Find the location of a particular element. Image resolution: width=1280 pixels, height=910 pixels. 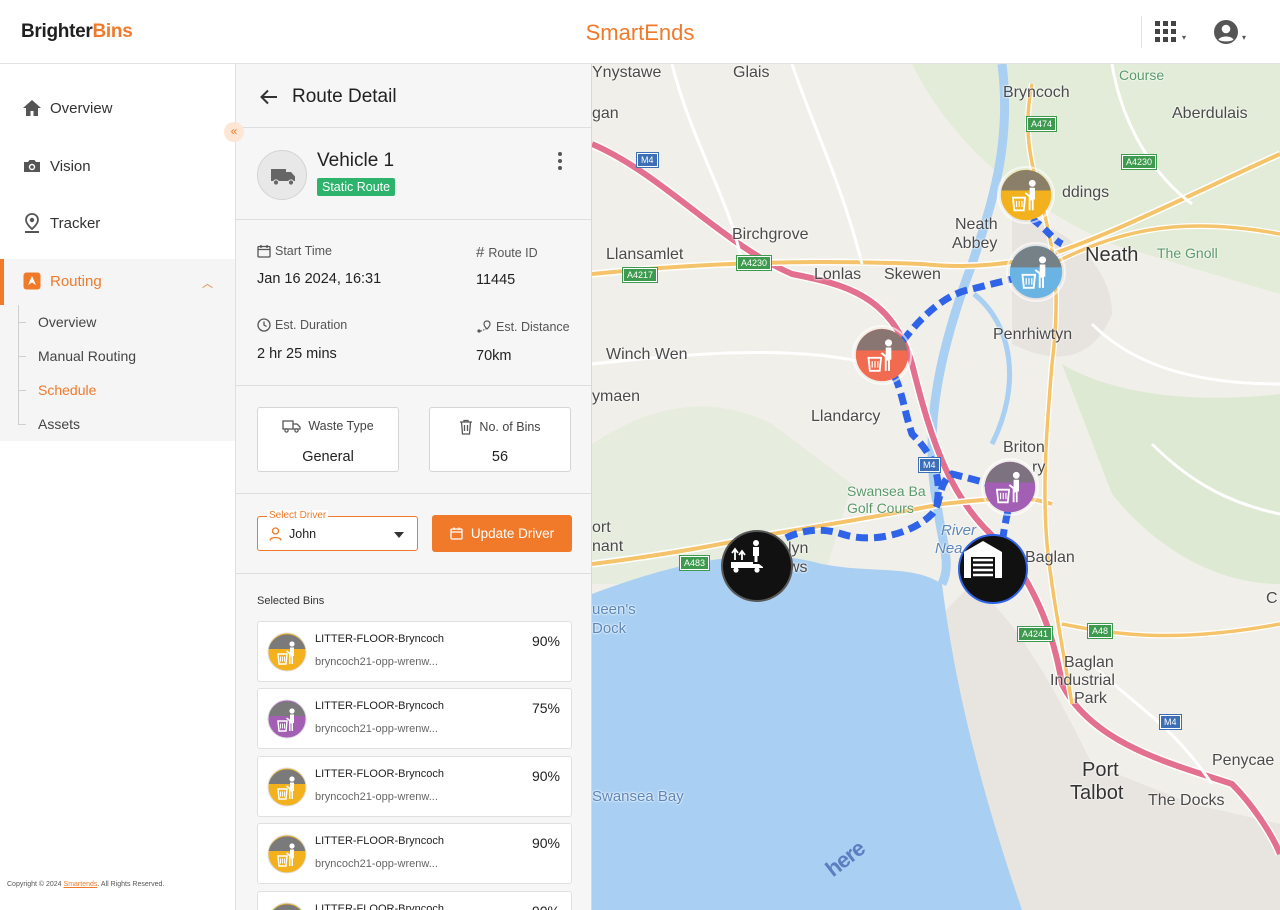

map-label: Llansamlet is located at coordinates (645, 254).